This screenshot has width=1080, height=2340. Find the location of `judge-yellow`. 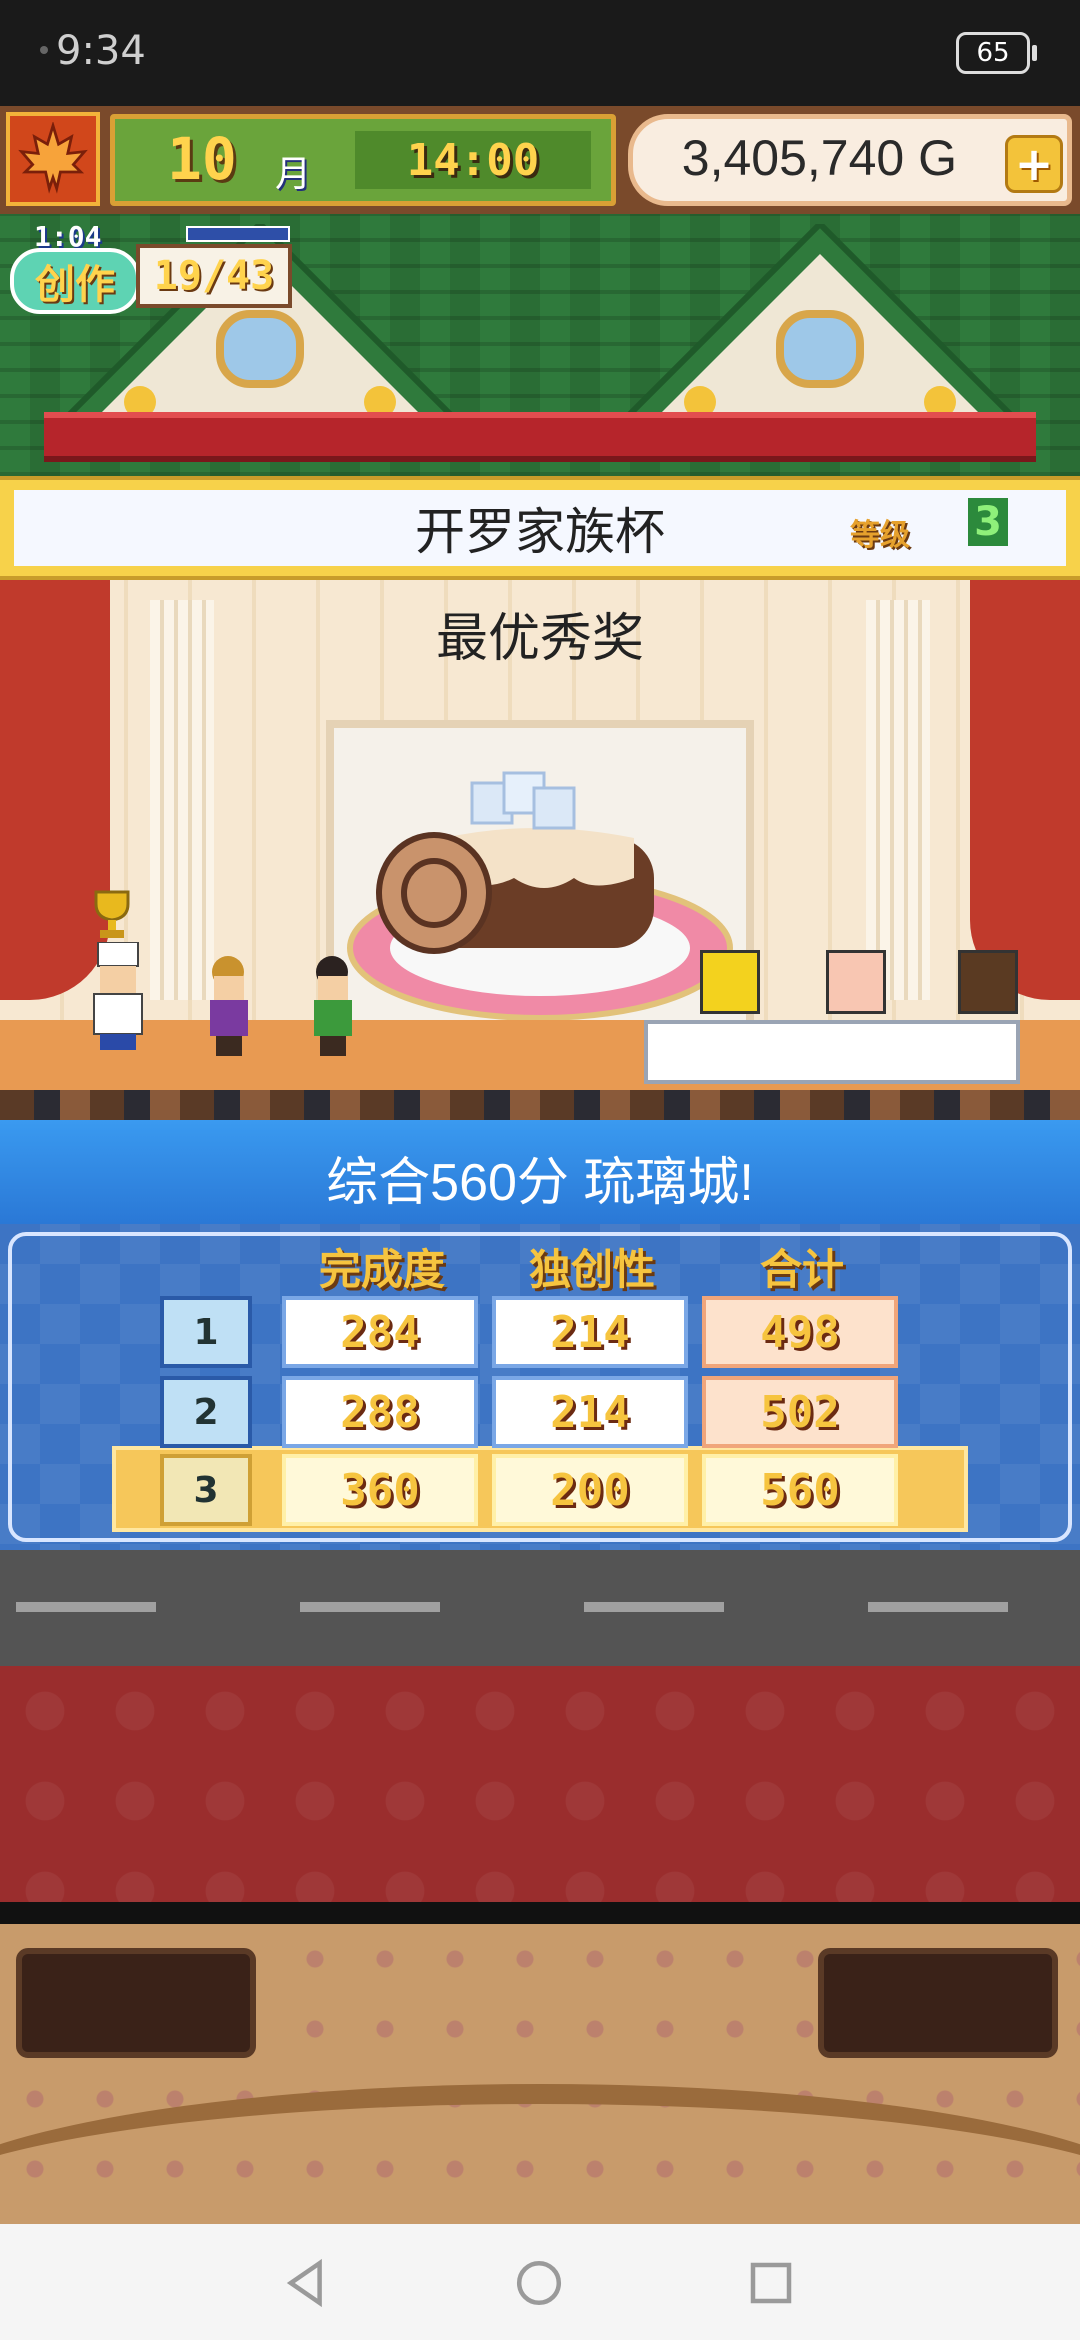

judge-yellow is located at coordinates (730, 982).